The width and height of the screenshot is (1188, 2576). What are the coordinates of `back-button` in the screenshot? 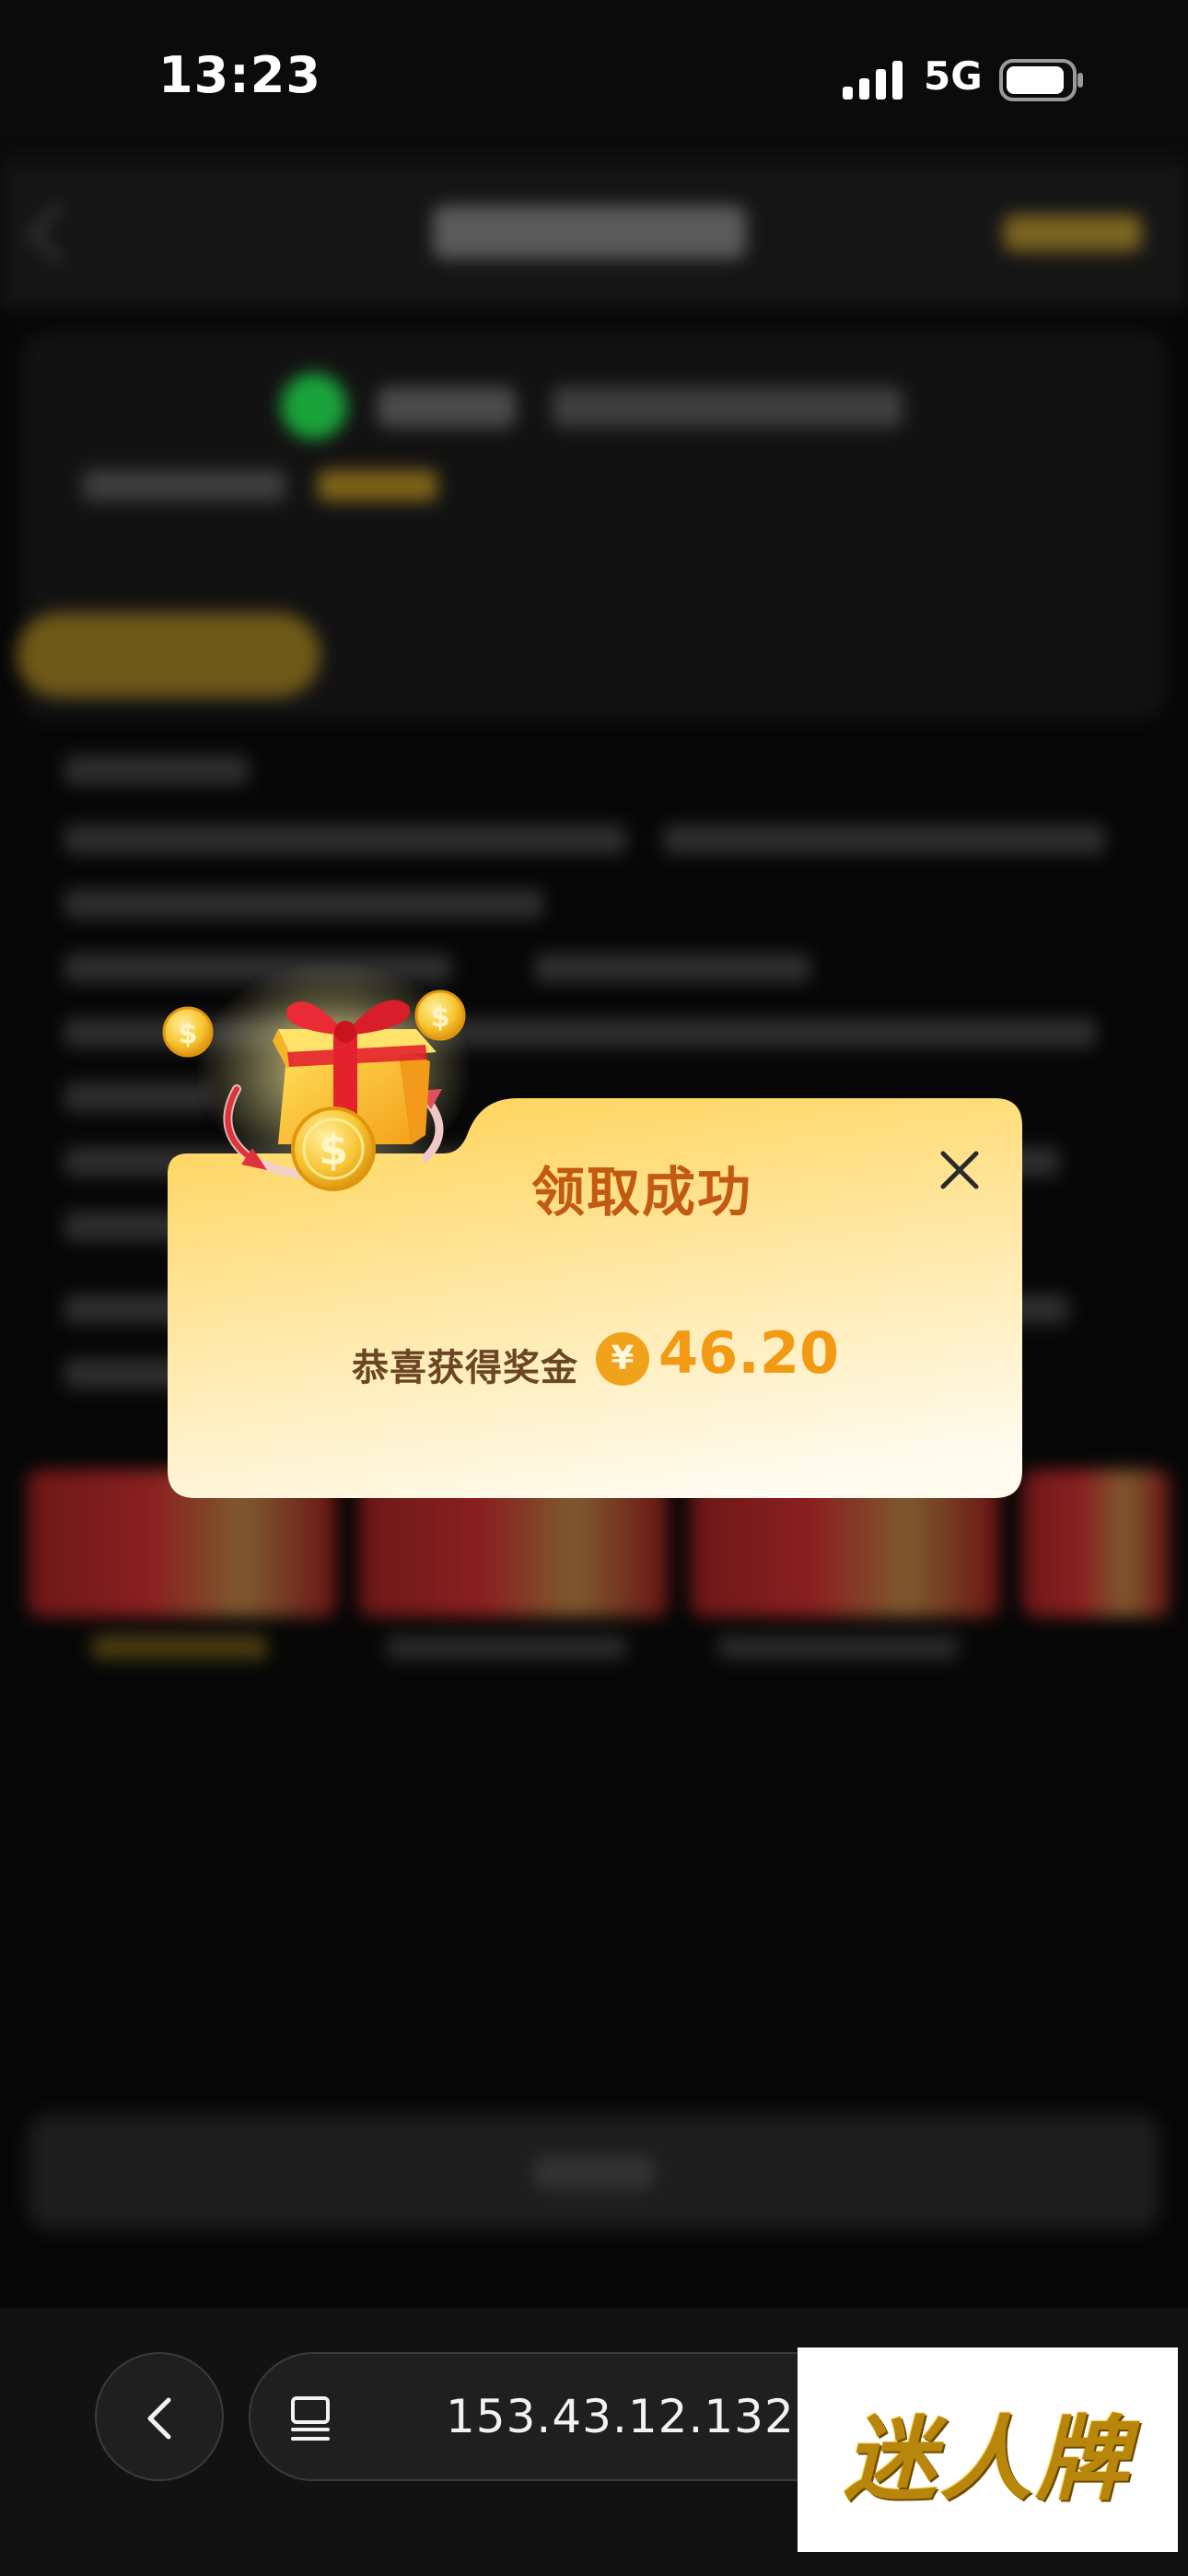 It's located at (160, 2416).